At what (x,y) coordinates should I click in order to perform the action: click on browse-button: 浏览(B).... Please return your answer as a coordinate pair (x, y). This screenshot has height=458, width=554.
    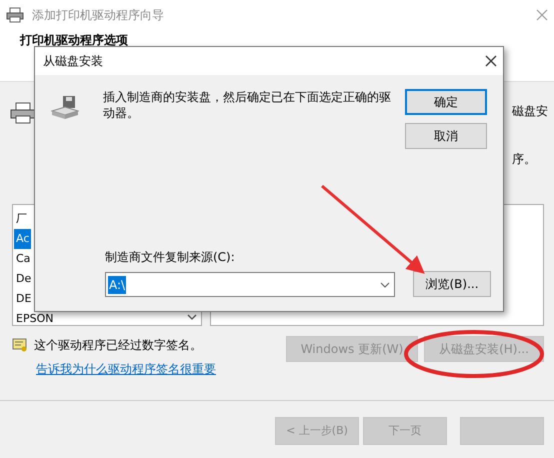
    Looking at the image, I should click on (452, 284).